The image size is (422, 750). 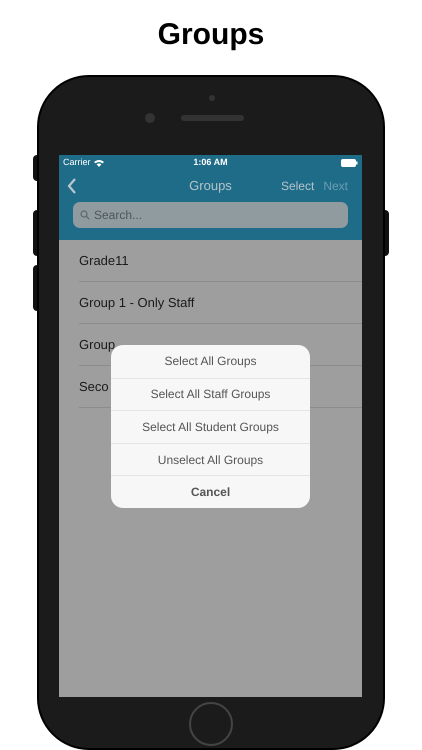 What do you see at coordinates (97, 344) in the screenshot?
I see `group-name: Group` at bounding box center [97, 344].